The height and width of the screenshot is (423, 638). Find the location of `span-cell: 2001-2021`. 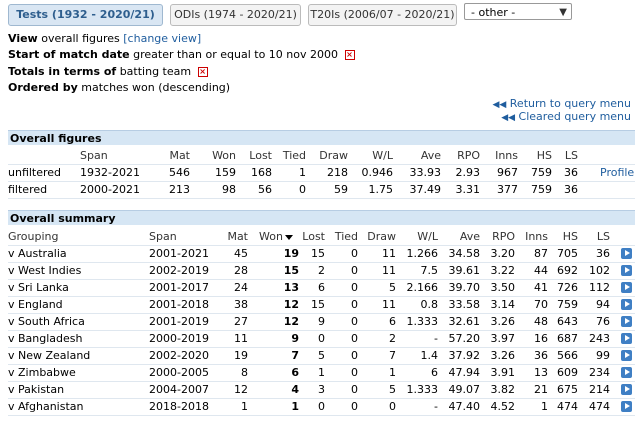

span-cell: 2001-2021 is located at coordinates (179, 253).